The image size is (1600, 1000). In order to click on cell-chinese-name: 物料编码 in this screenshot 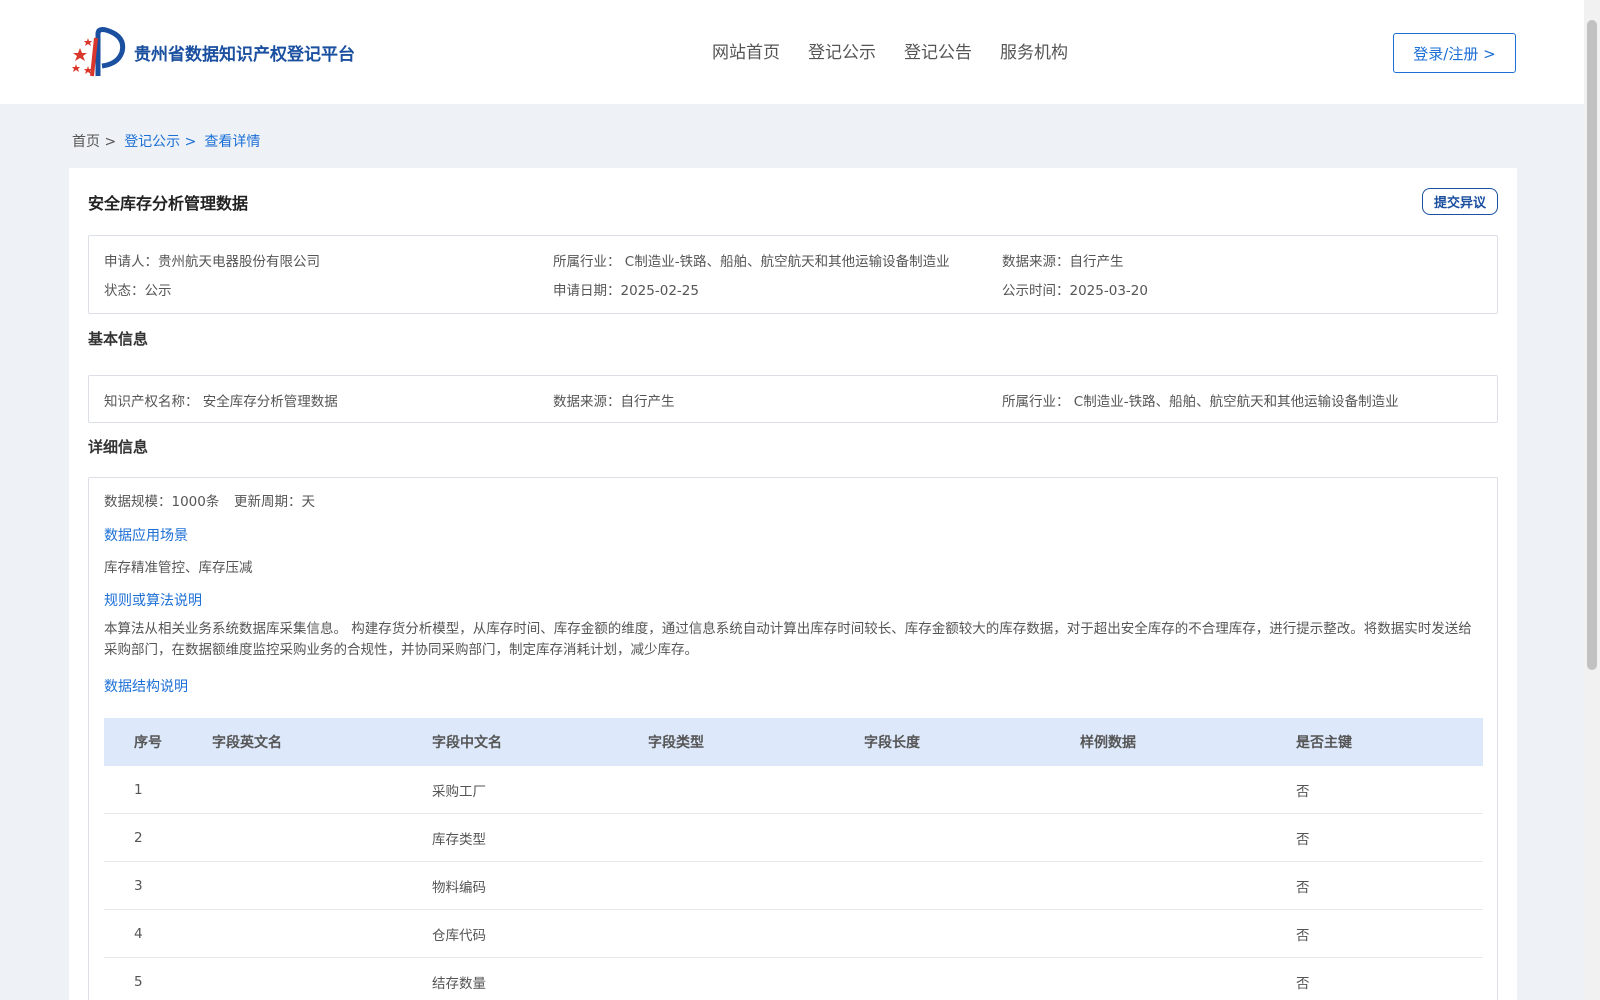, I will do `click(459, 887)`.